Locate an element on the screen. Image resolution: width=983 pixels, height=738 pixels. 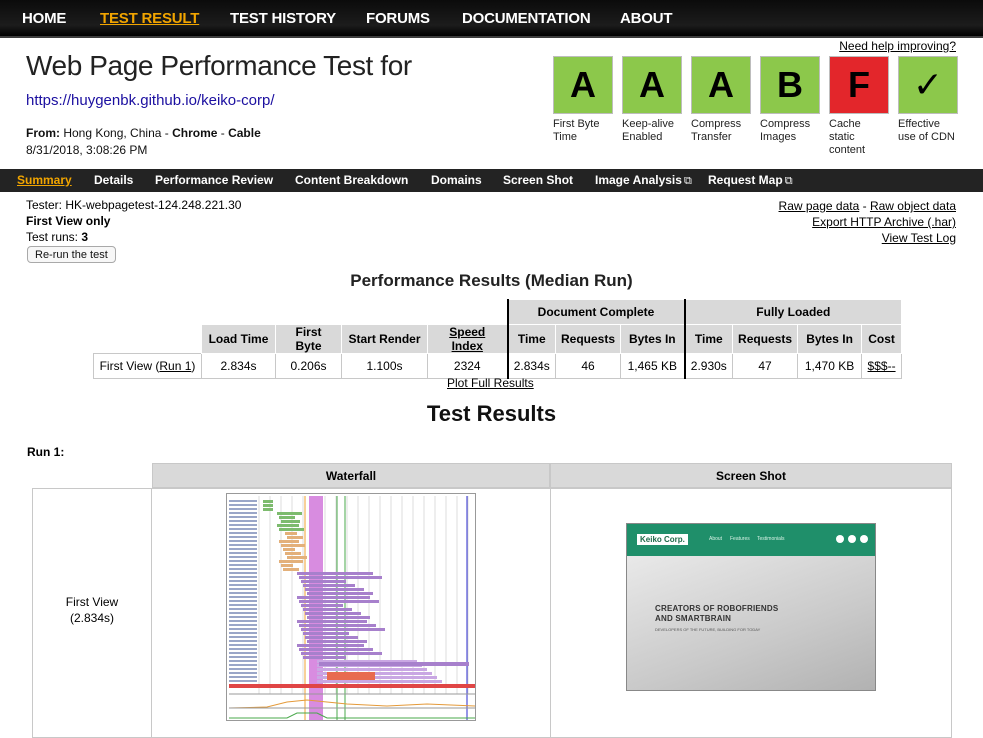
grade-compress-images: B Compress Images is located at coordinates (790, 100).